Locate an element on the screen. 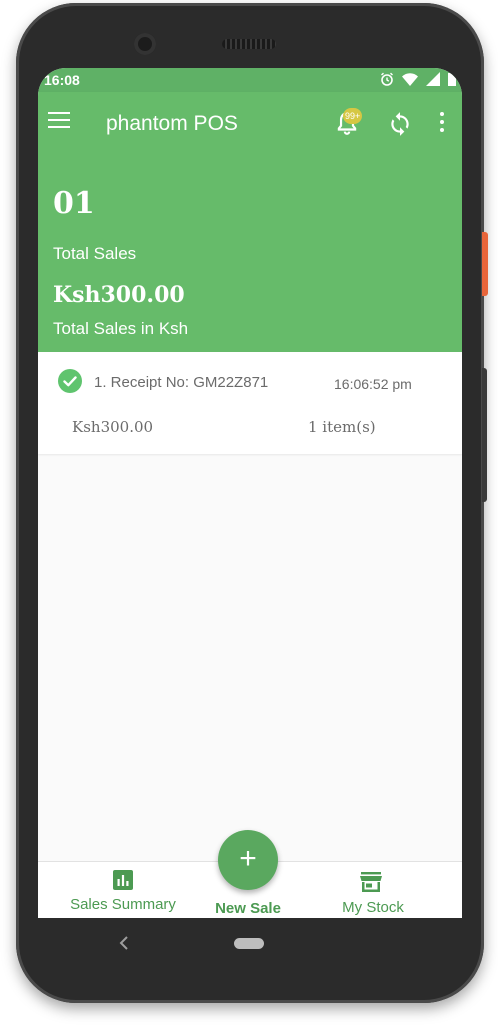  status-bar: 16:08 is located at coordinates (250, 80).